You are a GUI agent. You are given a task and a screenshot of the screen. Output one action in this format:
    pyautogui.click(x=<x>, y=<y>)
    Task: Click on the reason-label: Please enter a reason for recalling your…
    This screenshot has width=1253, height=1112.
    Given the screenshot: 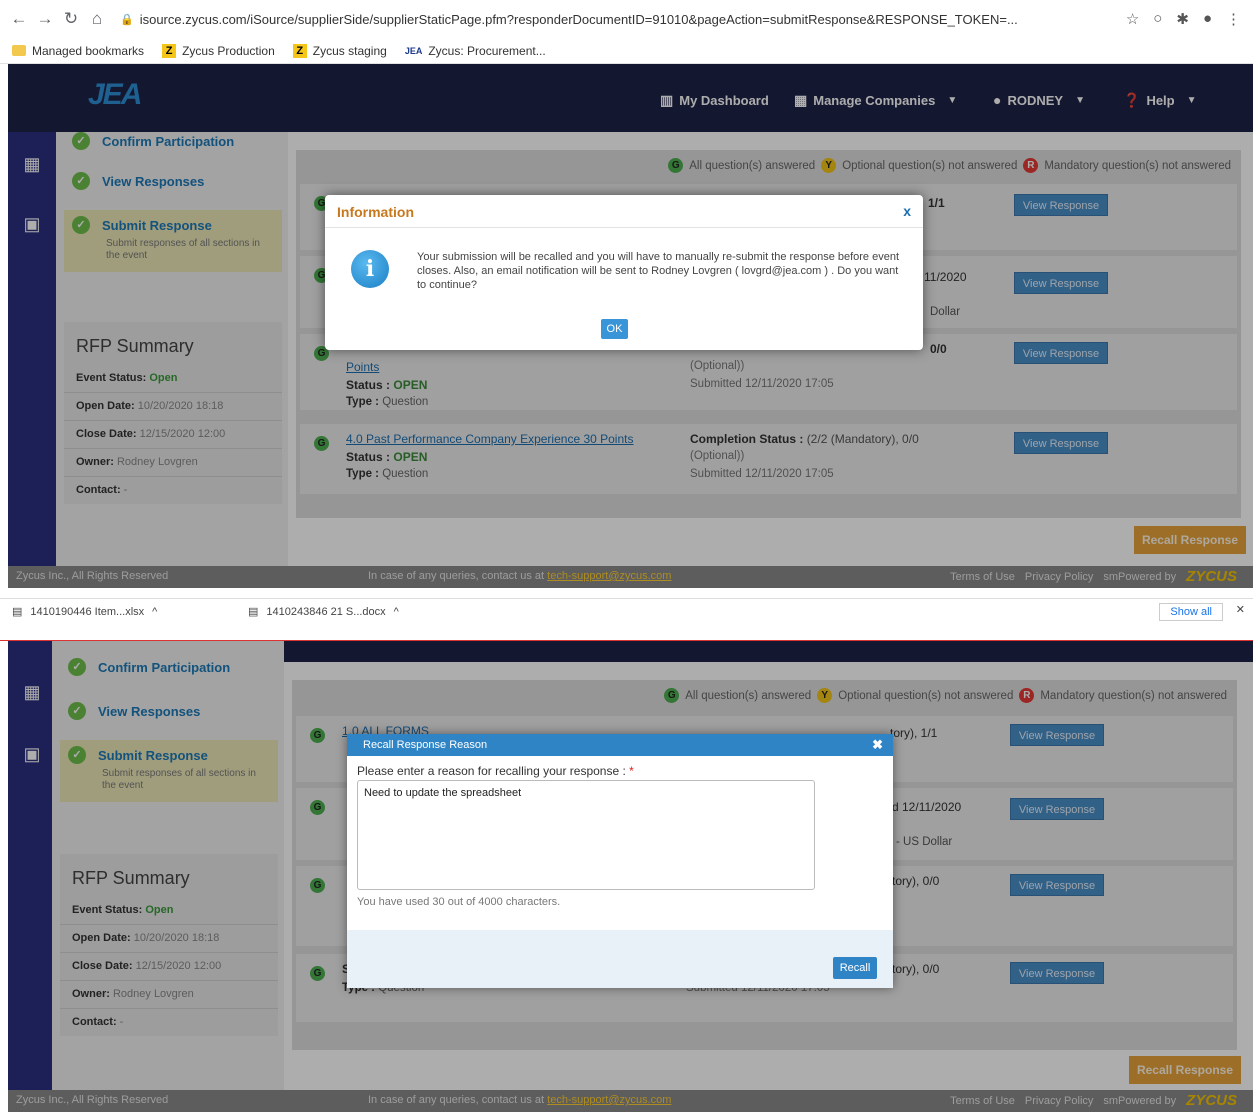 What is the action you would take?
    pyautogui.click(x=495, y=771)
    